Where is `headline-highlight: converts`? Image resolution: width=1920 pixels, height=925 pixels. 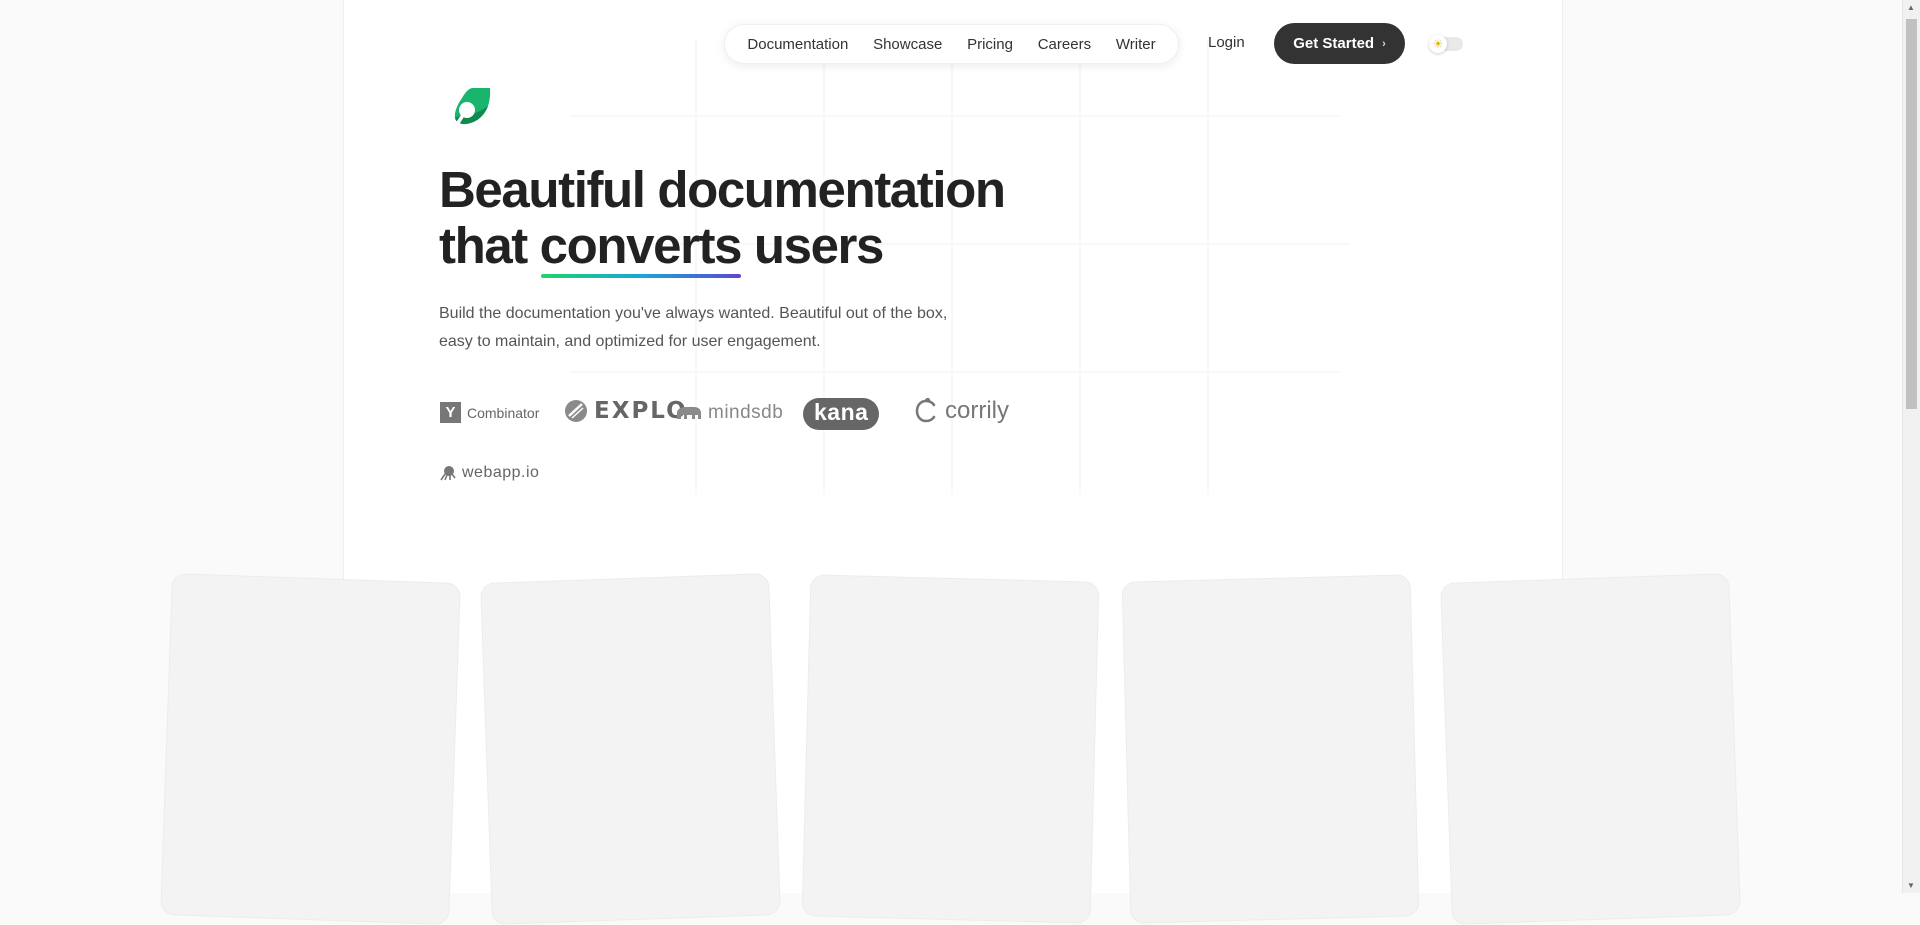
headline-highlight: converts is located at coordinates (641, 247).